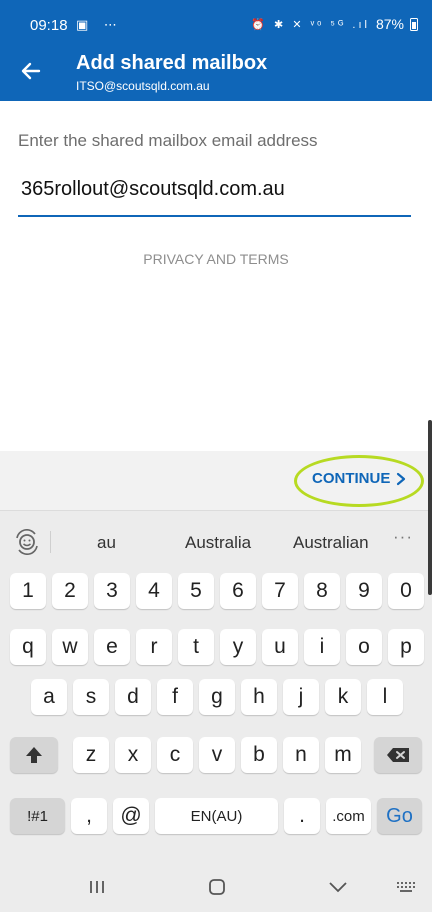 This screenshot has width=432, height=912. I want to click on key-w: w, so click(70, 647).